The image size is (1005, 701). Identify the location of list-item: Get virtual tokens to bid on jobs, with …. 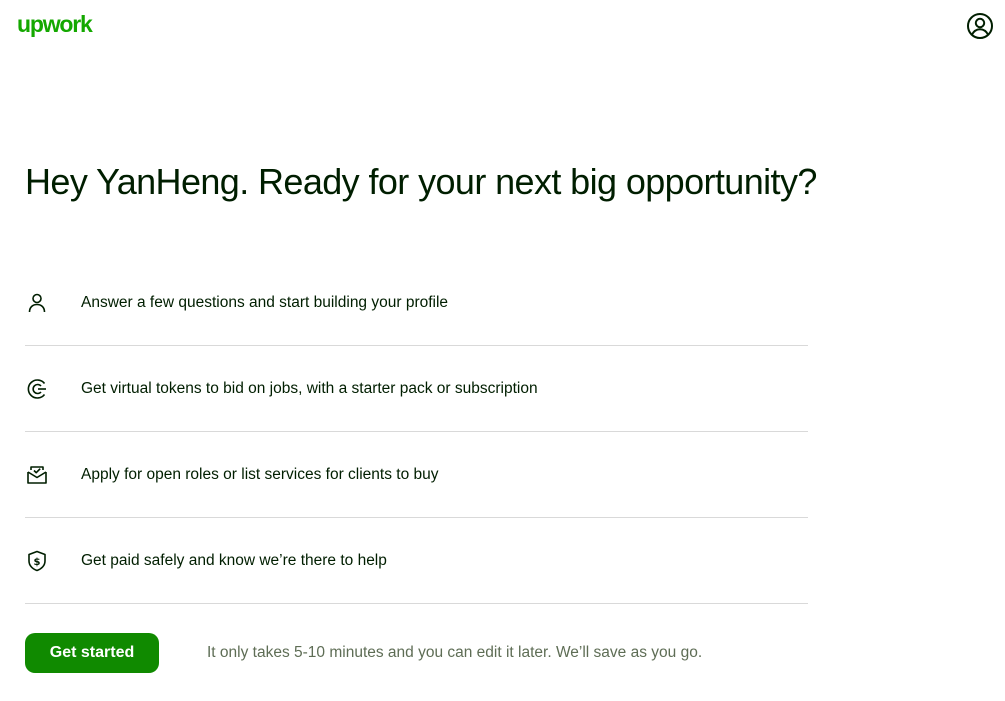
(416, 389).